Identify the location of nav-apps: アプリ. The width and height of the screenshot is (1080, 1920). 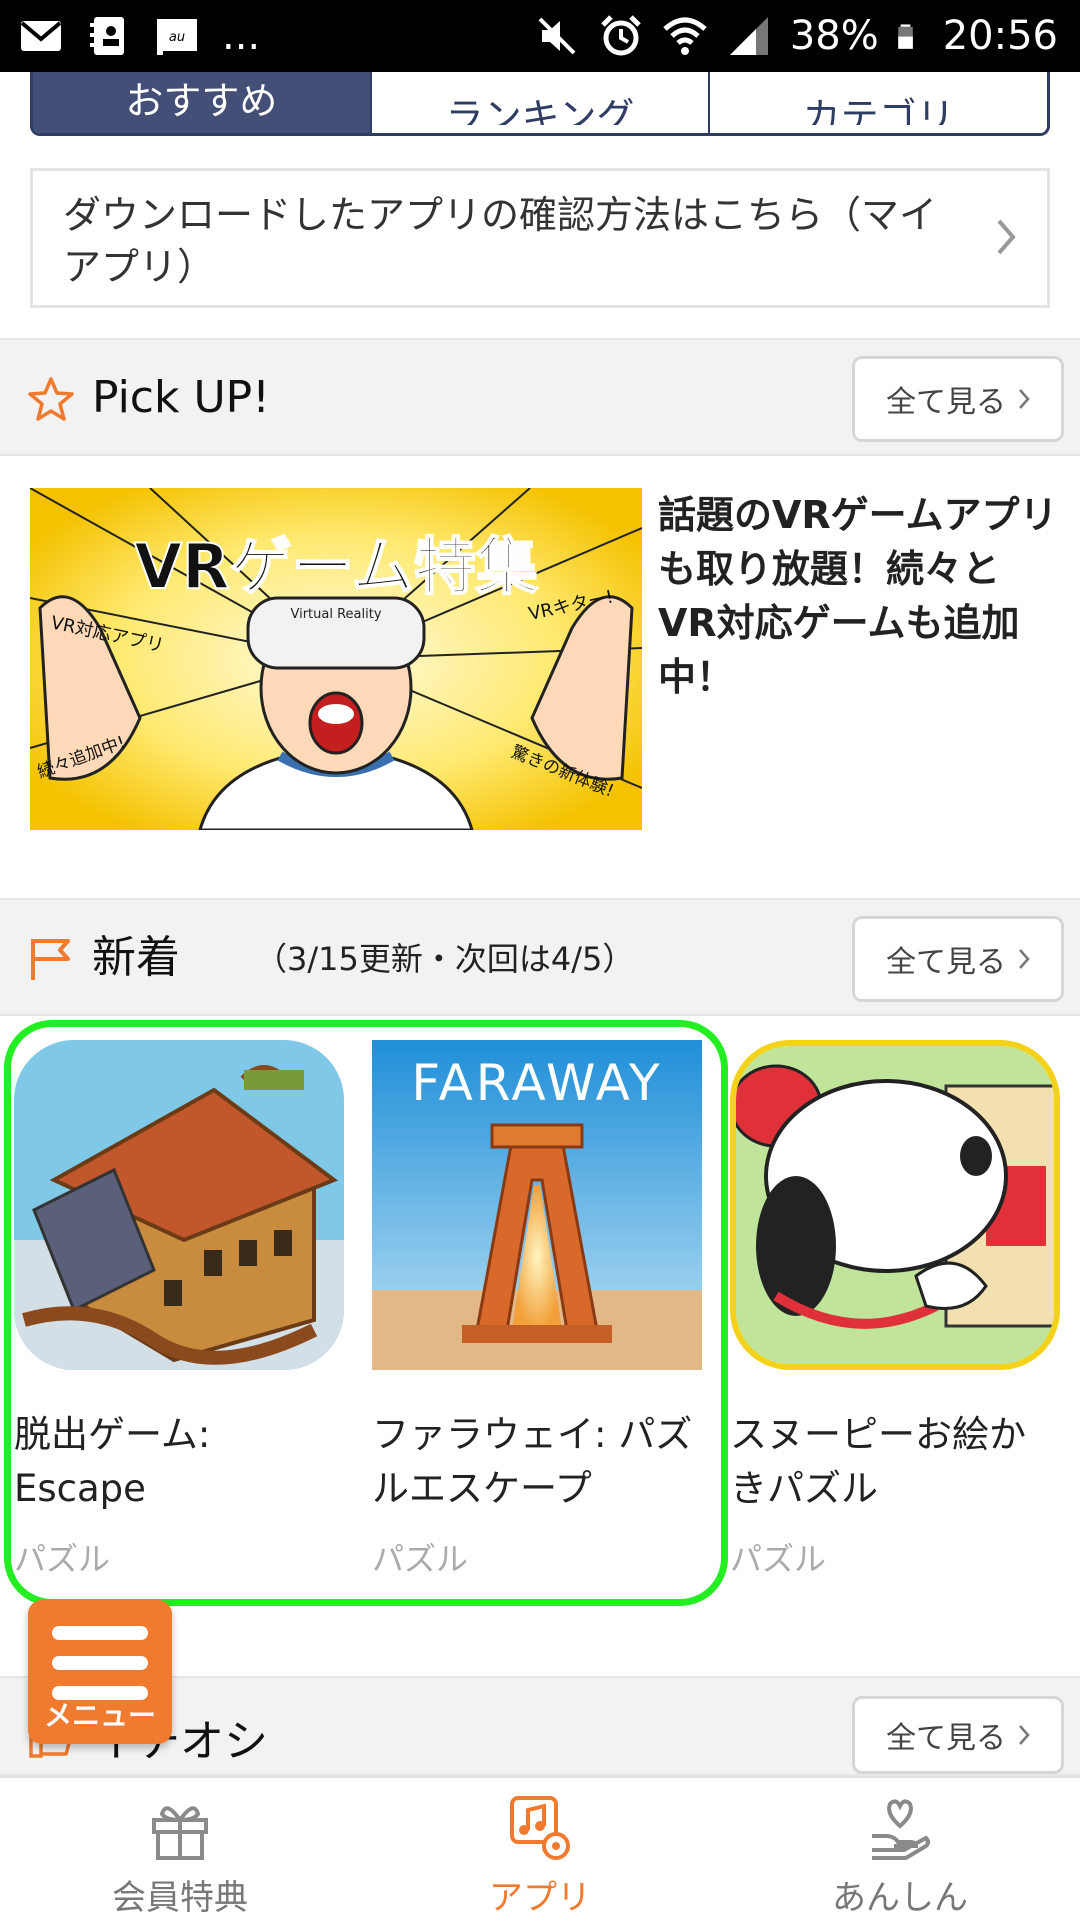
(540, 1849).